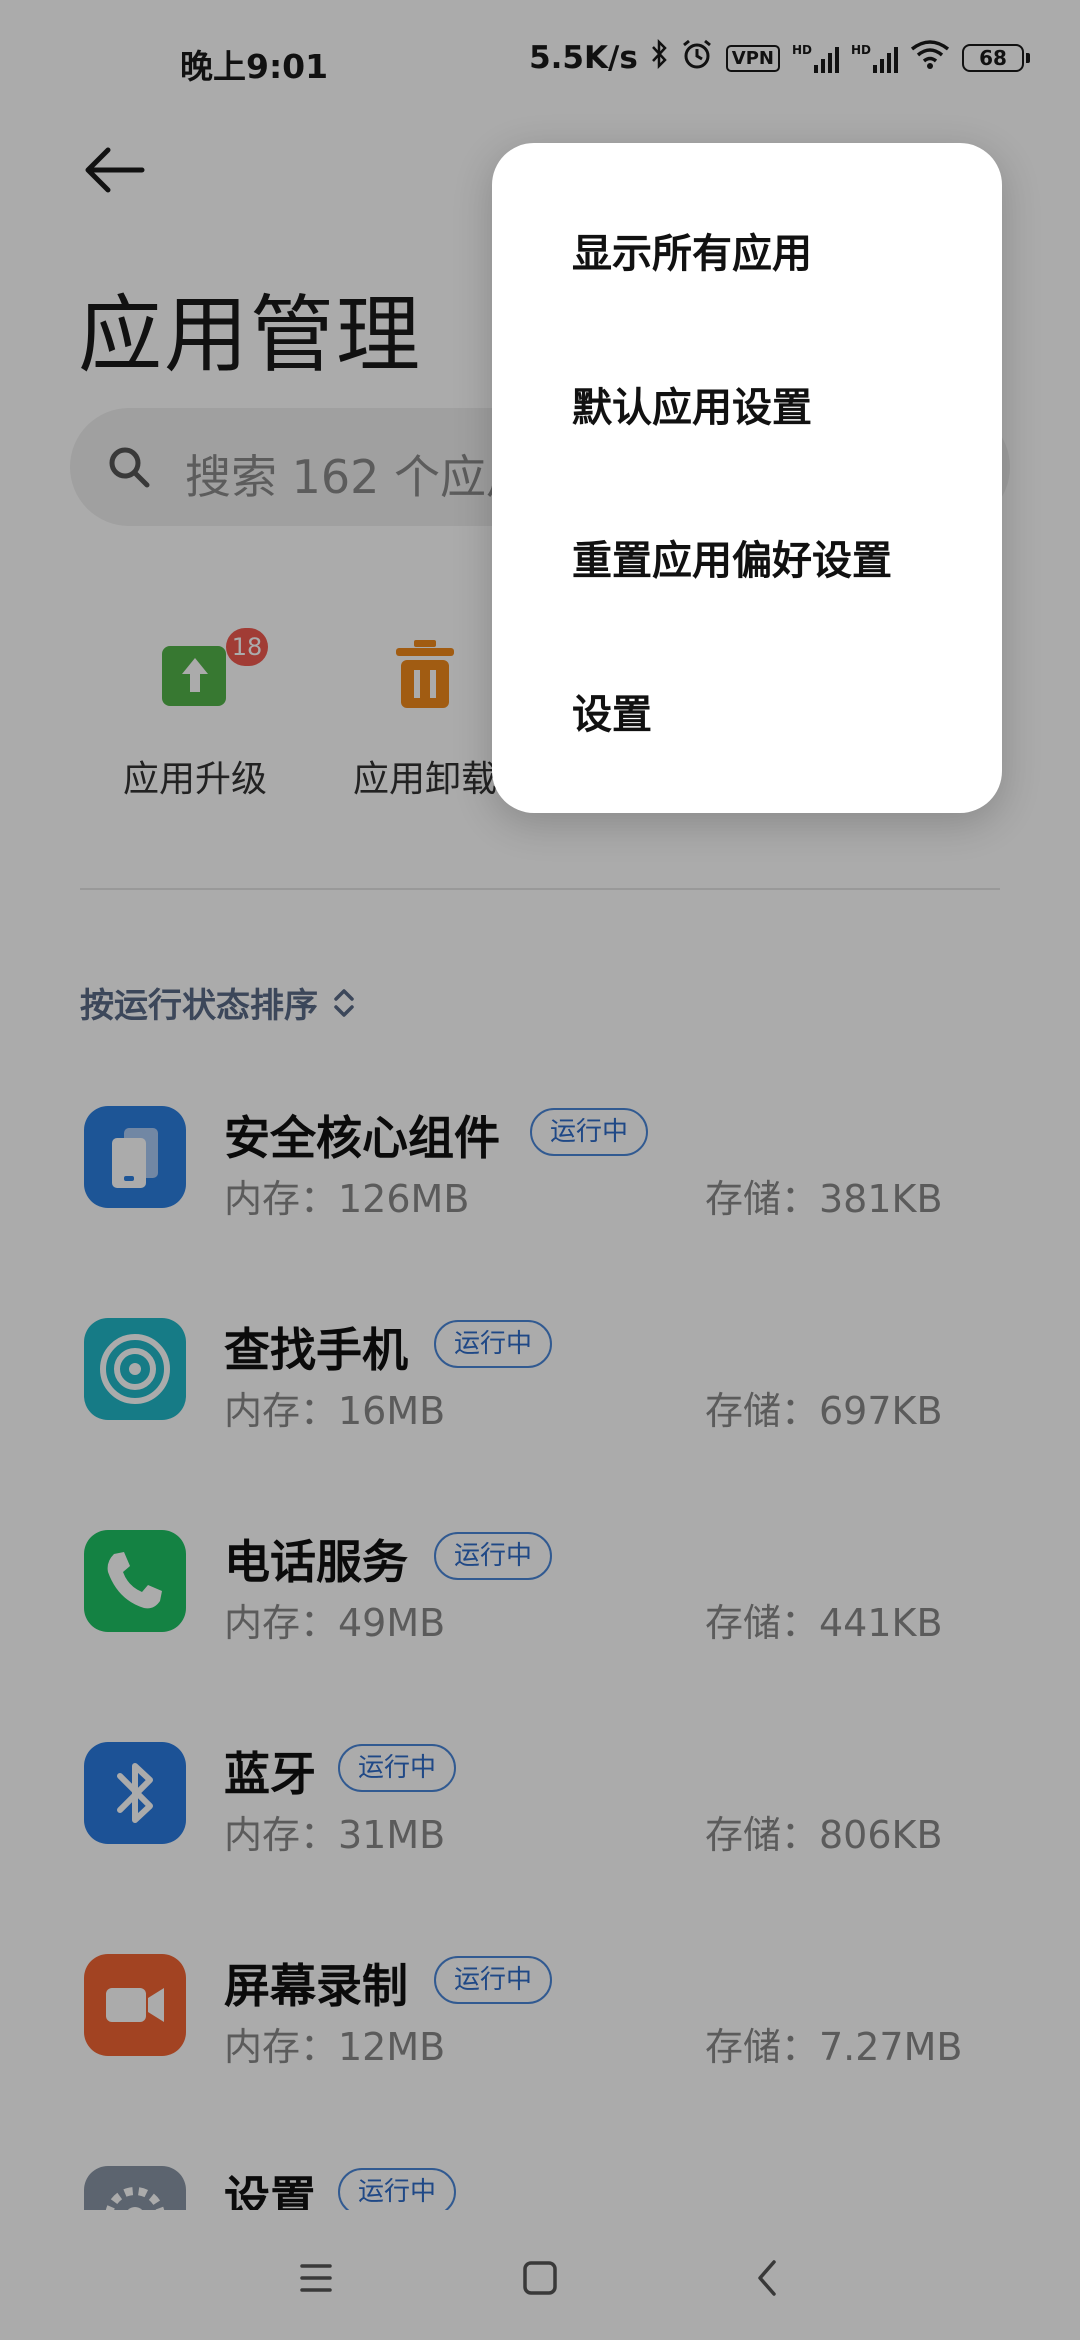  I want to click on menu-item-show-all-apps: 显示所有应用, so click(692, 250).